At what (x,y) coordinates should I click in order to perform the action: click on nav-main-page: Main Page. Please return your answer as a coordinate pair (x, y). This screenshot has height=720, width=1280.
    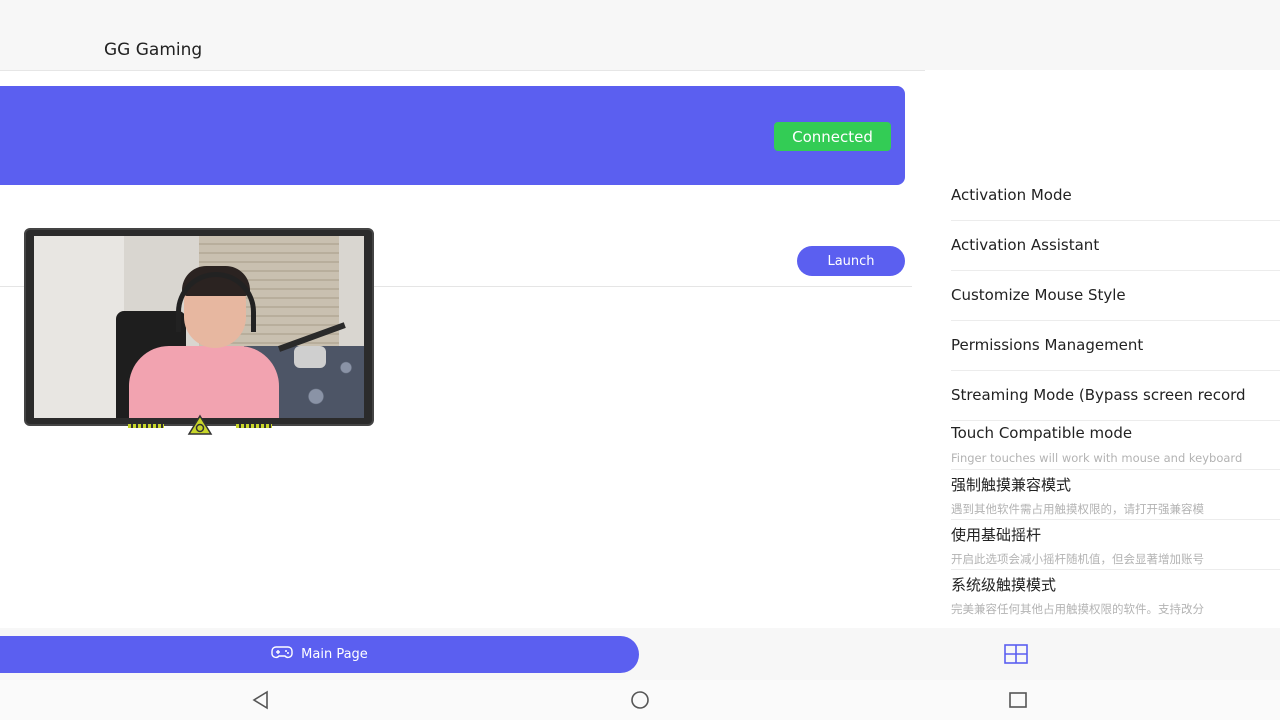
    Looking at the image, I should click on (319, 654).